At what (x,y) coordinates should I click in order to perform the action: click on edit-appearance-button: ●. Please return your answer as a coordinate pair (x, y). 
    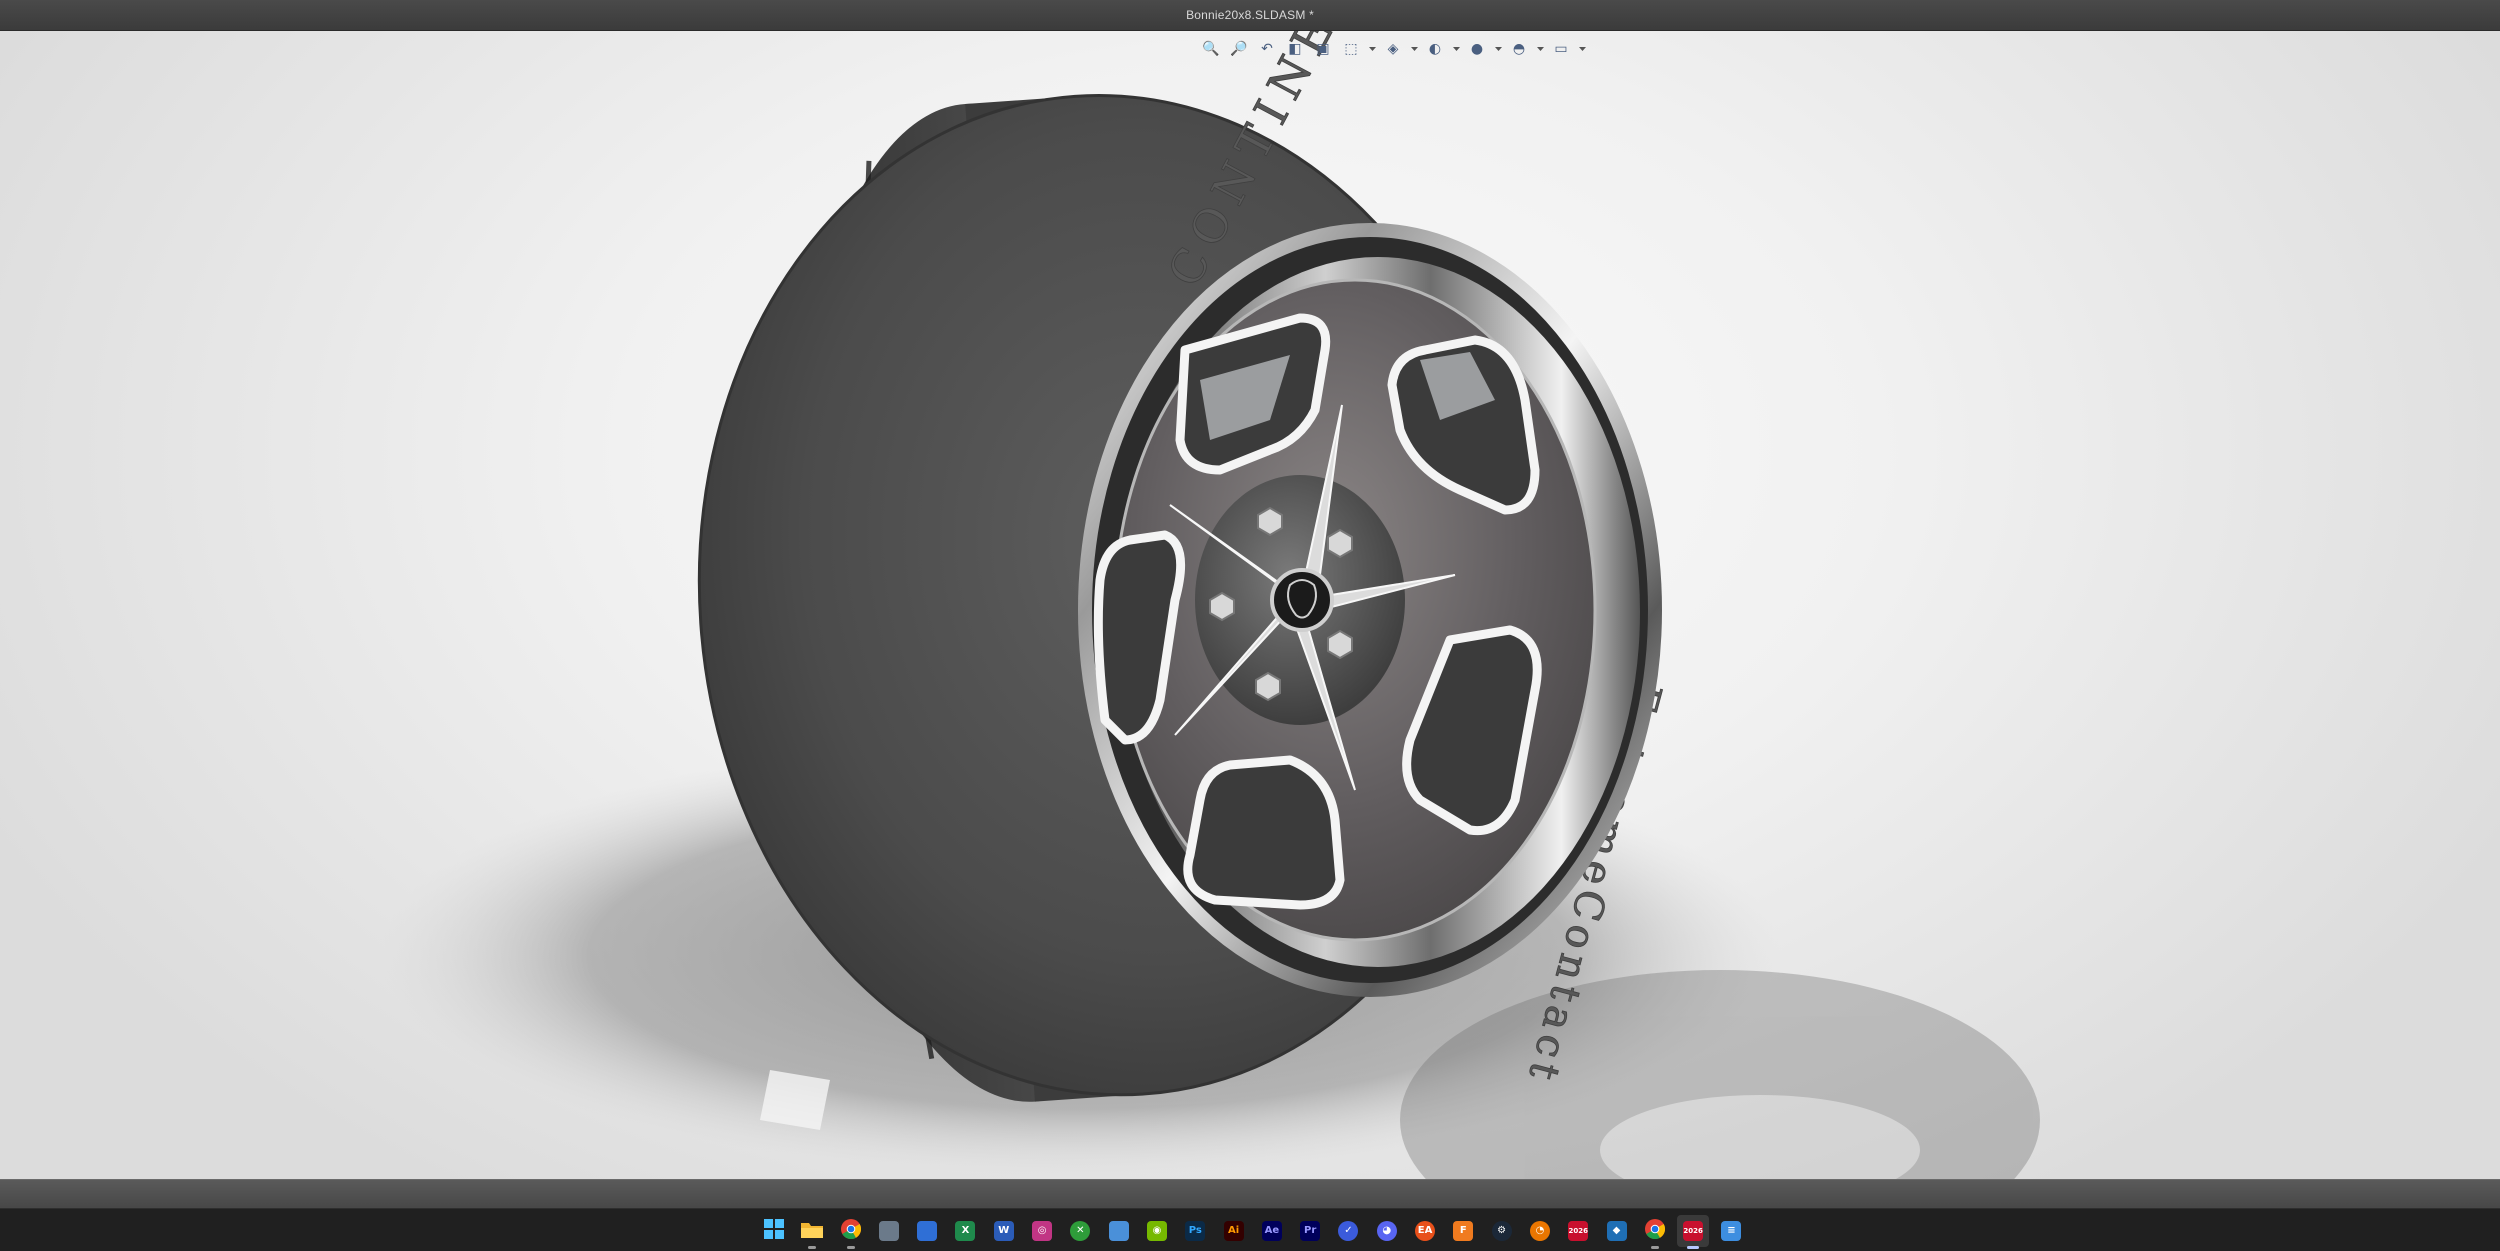
    Looking at the image, I should click on (1477, 49).